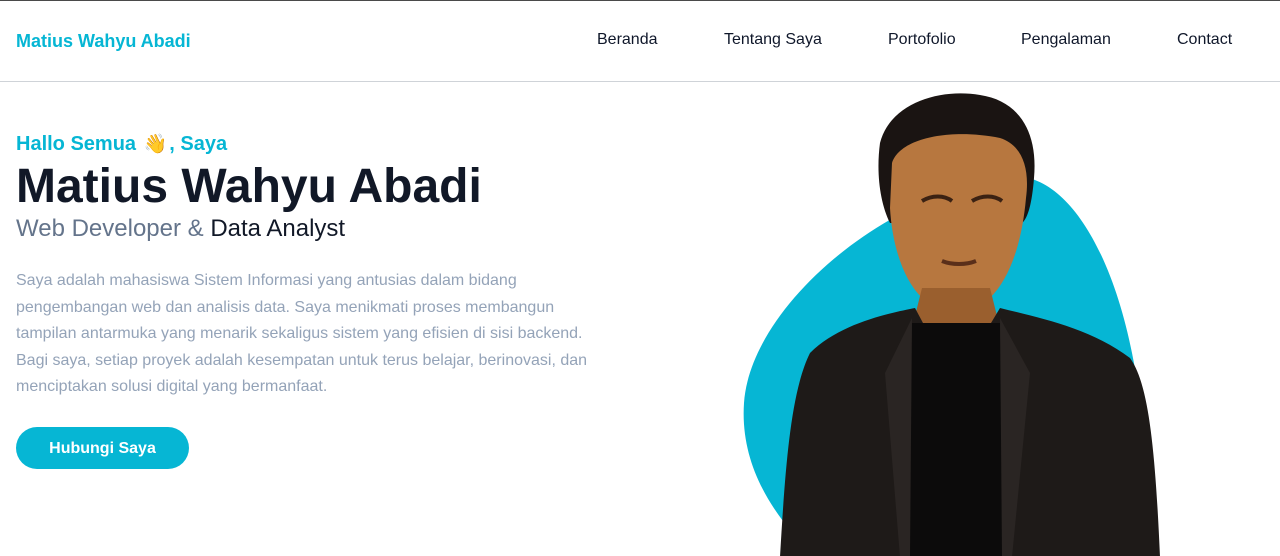 The height and width of the screenshot is (556, 1280). I want to click on greeting-text: Hallo Semua, so click(76, 144).